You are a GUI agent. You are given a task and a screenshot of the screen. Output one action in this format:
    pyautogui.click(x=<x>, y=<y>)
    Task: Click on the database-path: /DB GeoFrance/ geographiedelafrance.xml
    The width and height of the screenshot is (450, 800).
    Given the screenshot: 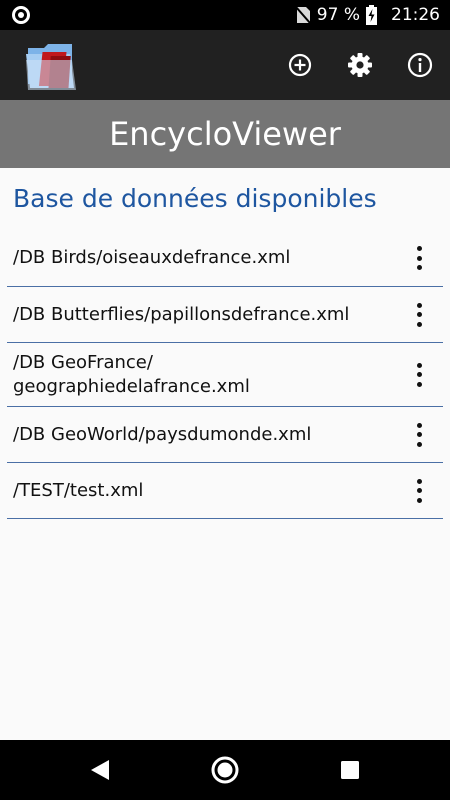 What is the action you would take?
    pyautogui.click(x=131, y=374)
    